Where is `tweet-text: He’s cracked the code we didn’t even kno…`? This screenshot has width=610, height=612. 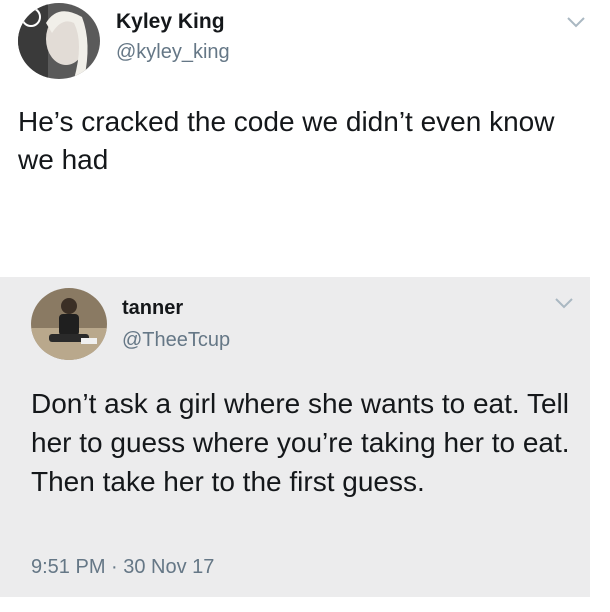 tweet-text: He’s cracked the code we didn’t even kno… is located at coordinates (286, 140).